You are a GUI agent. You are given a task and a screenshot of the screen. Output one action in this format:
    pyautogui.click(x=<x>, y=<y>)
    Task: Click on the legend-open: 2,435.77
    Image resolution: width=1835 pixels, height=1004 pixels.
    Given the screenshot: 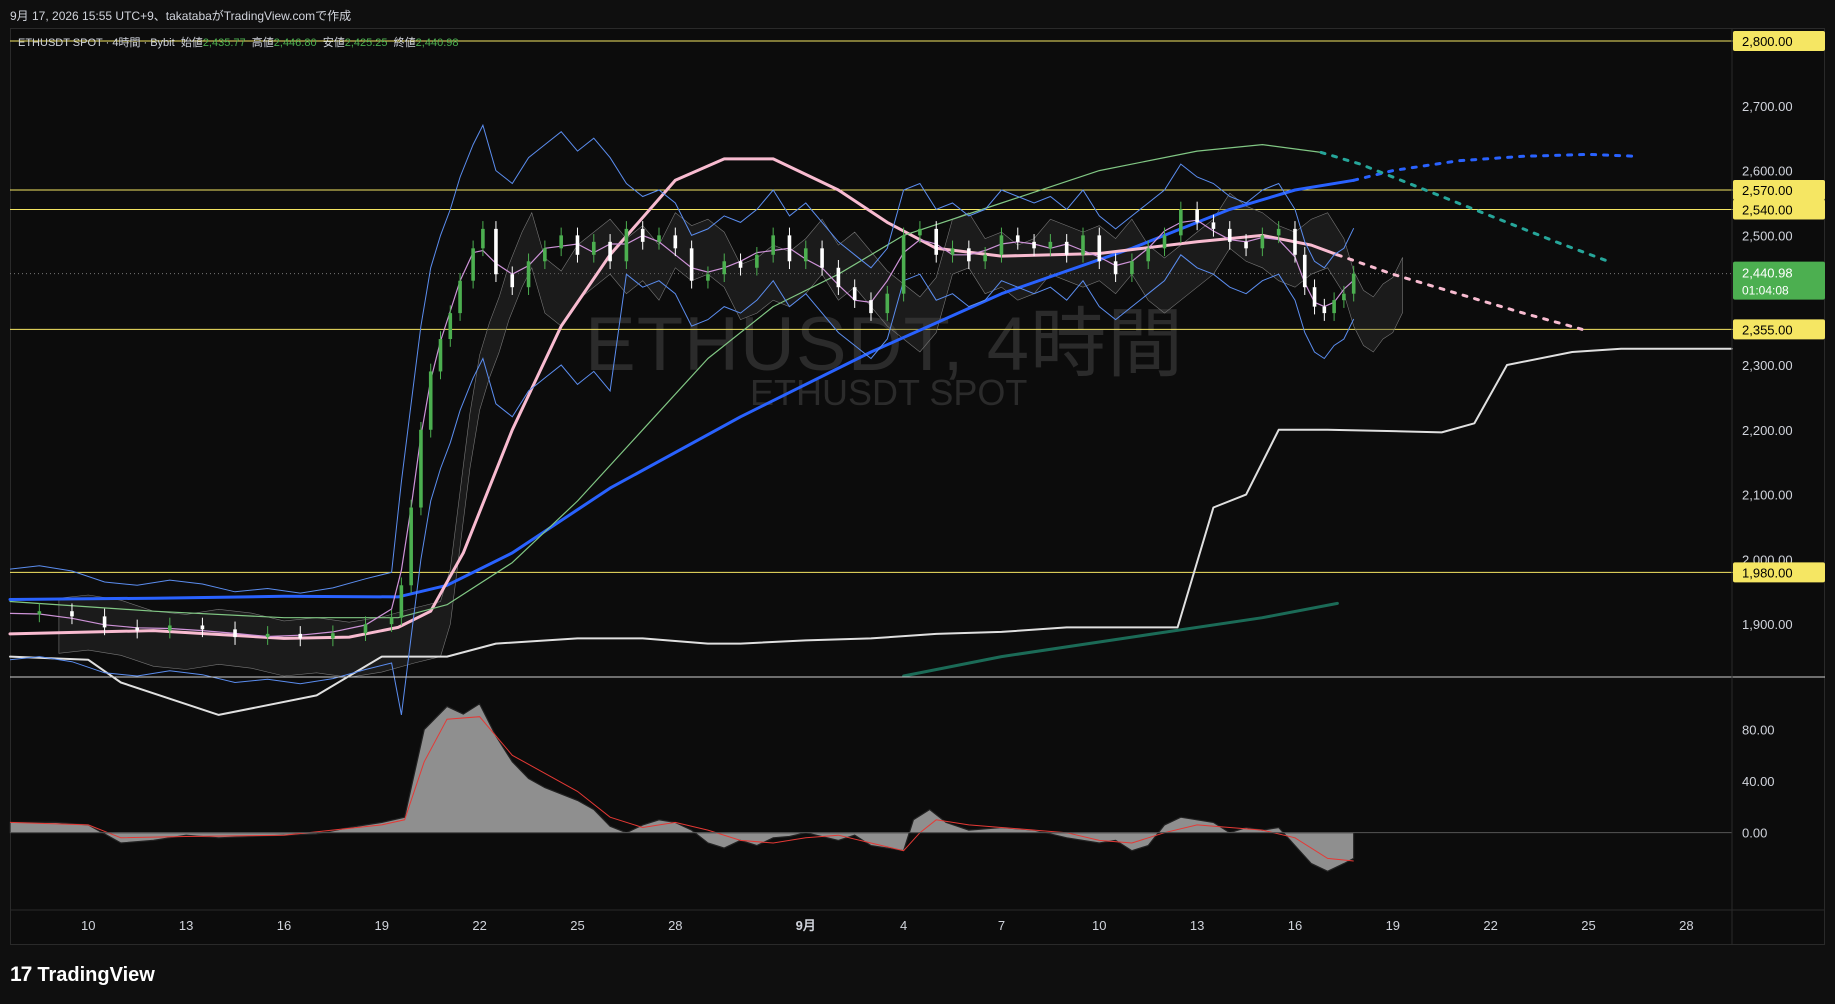 What is the action you would take?
    pyautogui.click(x=224, y=43)
    